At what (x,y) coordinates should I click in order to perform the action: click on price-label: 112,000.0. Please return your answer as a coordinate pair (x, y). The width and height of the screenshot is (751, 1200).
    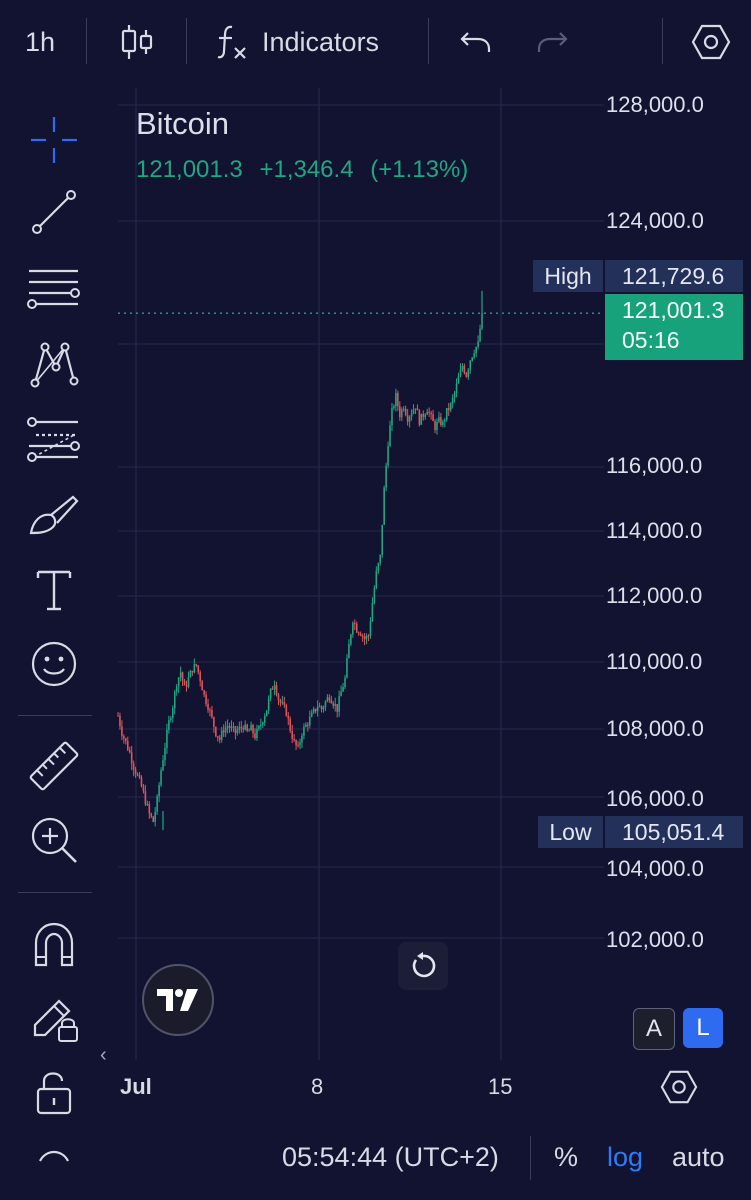
    Looking at the image, I should click on (654, 595).